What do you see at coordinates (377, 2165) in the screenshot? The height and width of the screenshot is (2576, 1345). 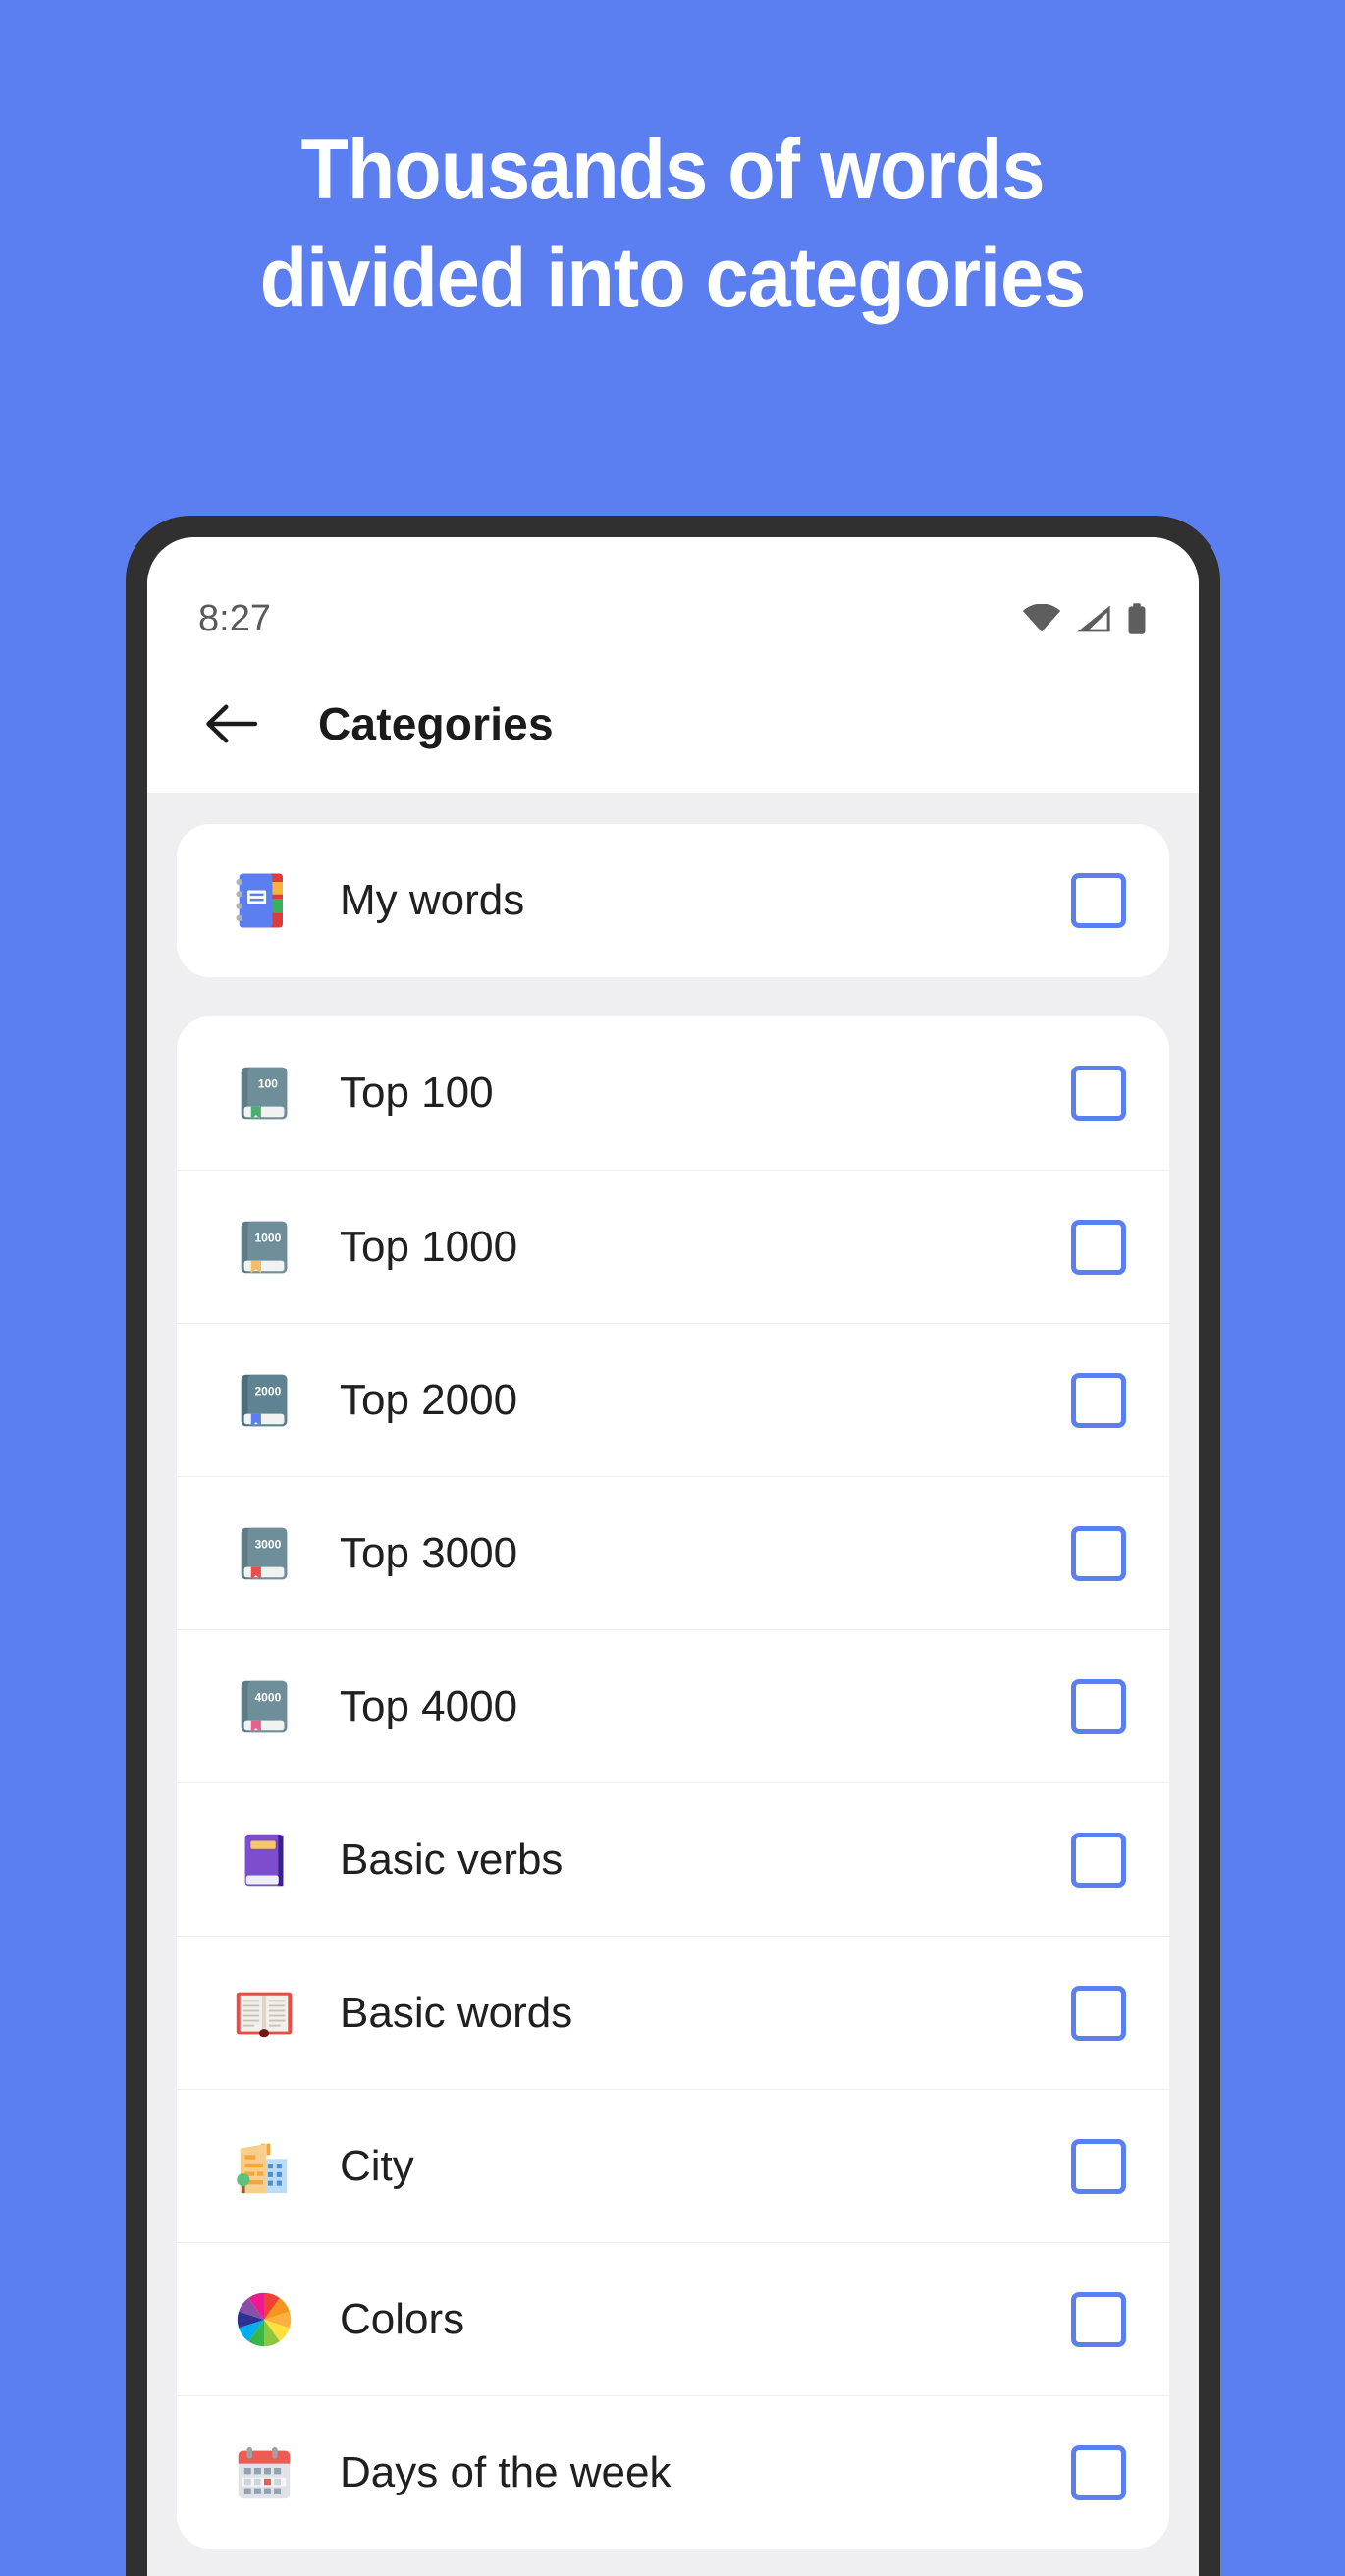 I see `list-item-label: City` at bounding box center [377, 2165].